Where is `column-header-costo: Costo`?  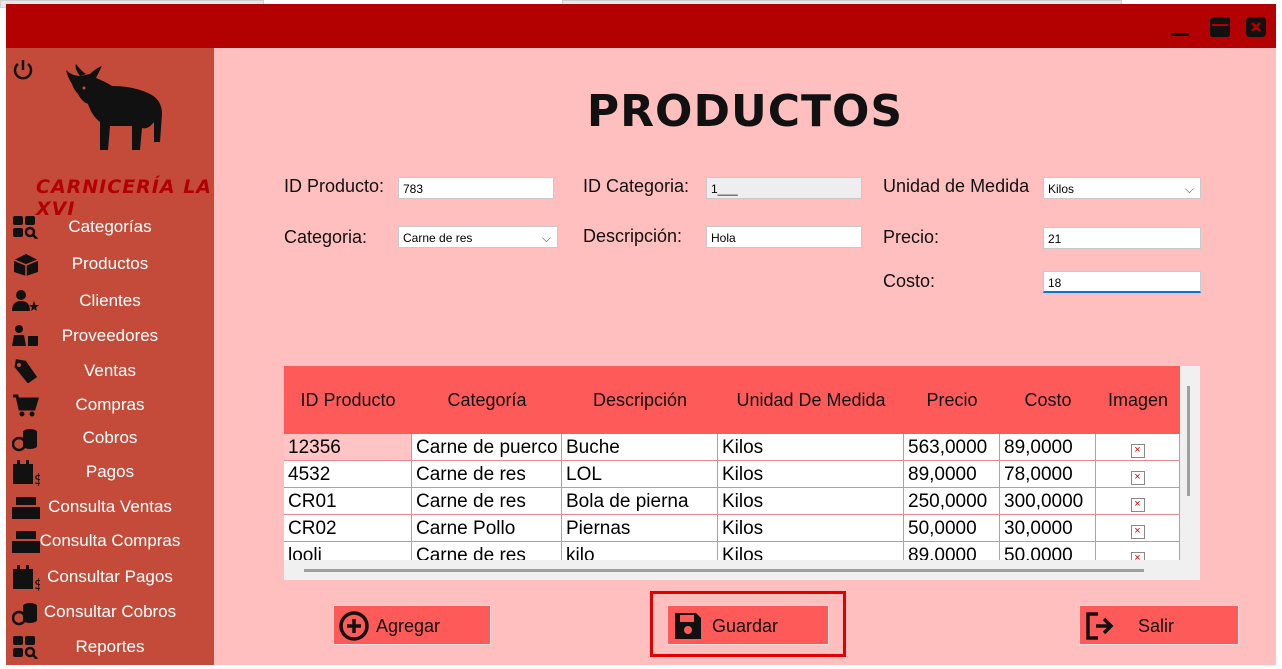 column-header-costo: Costo is located at coordinates (1048, 400).